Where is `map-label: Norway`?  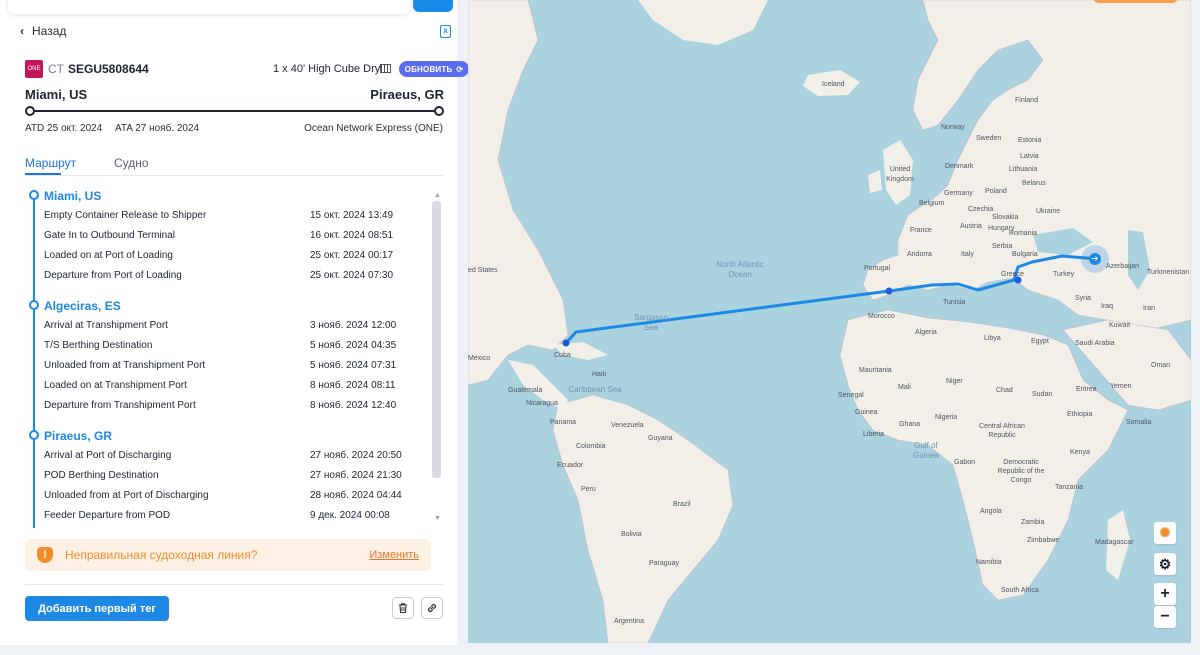 map-label: Norway is located at coordinates (953, 127).